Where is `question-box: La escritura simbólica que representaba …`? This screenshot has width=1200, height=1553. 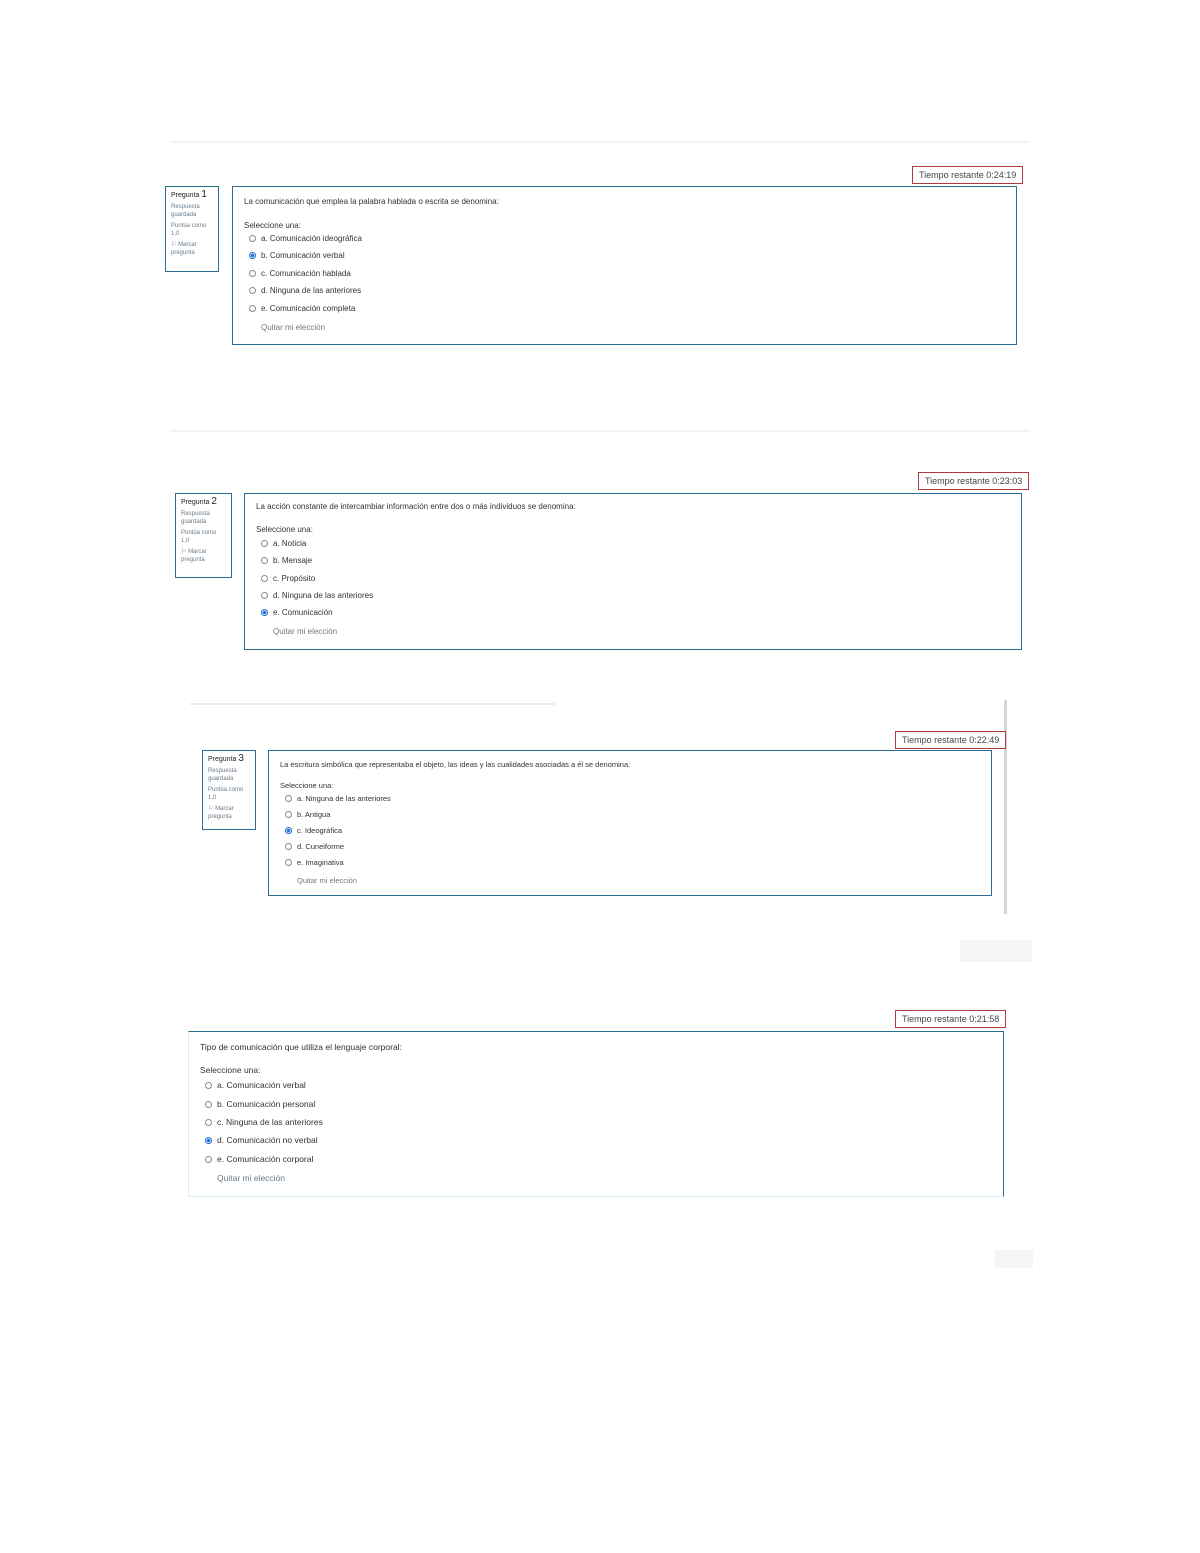
question-box: La escritura simbólica que representaba … is located at coordinates (630, 823).